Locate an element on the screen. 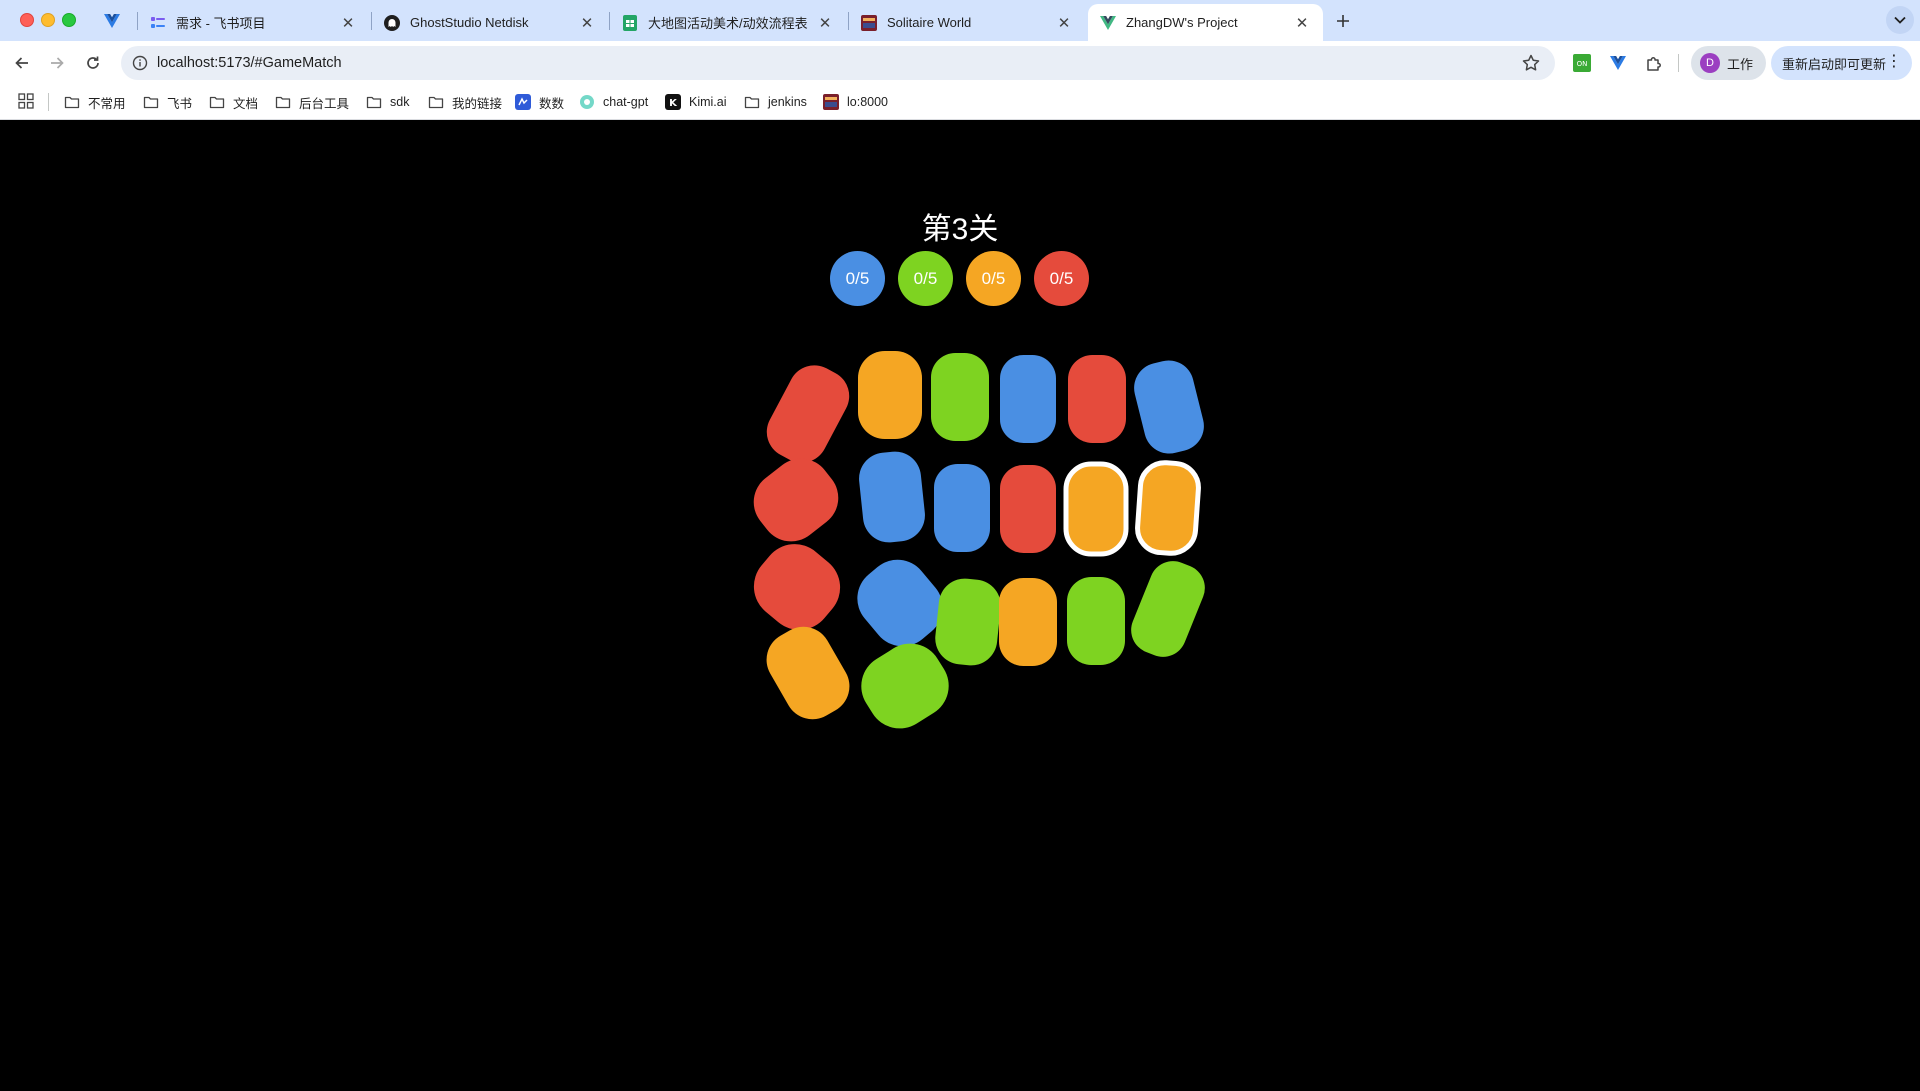  extensions-button is located at coordinates (1654, 63).